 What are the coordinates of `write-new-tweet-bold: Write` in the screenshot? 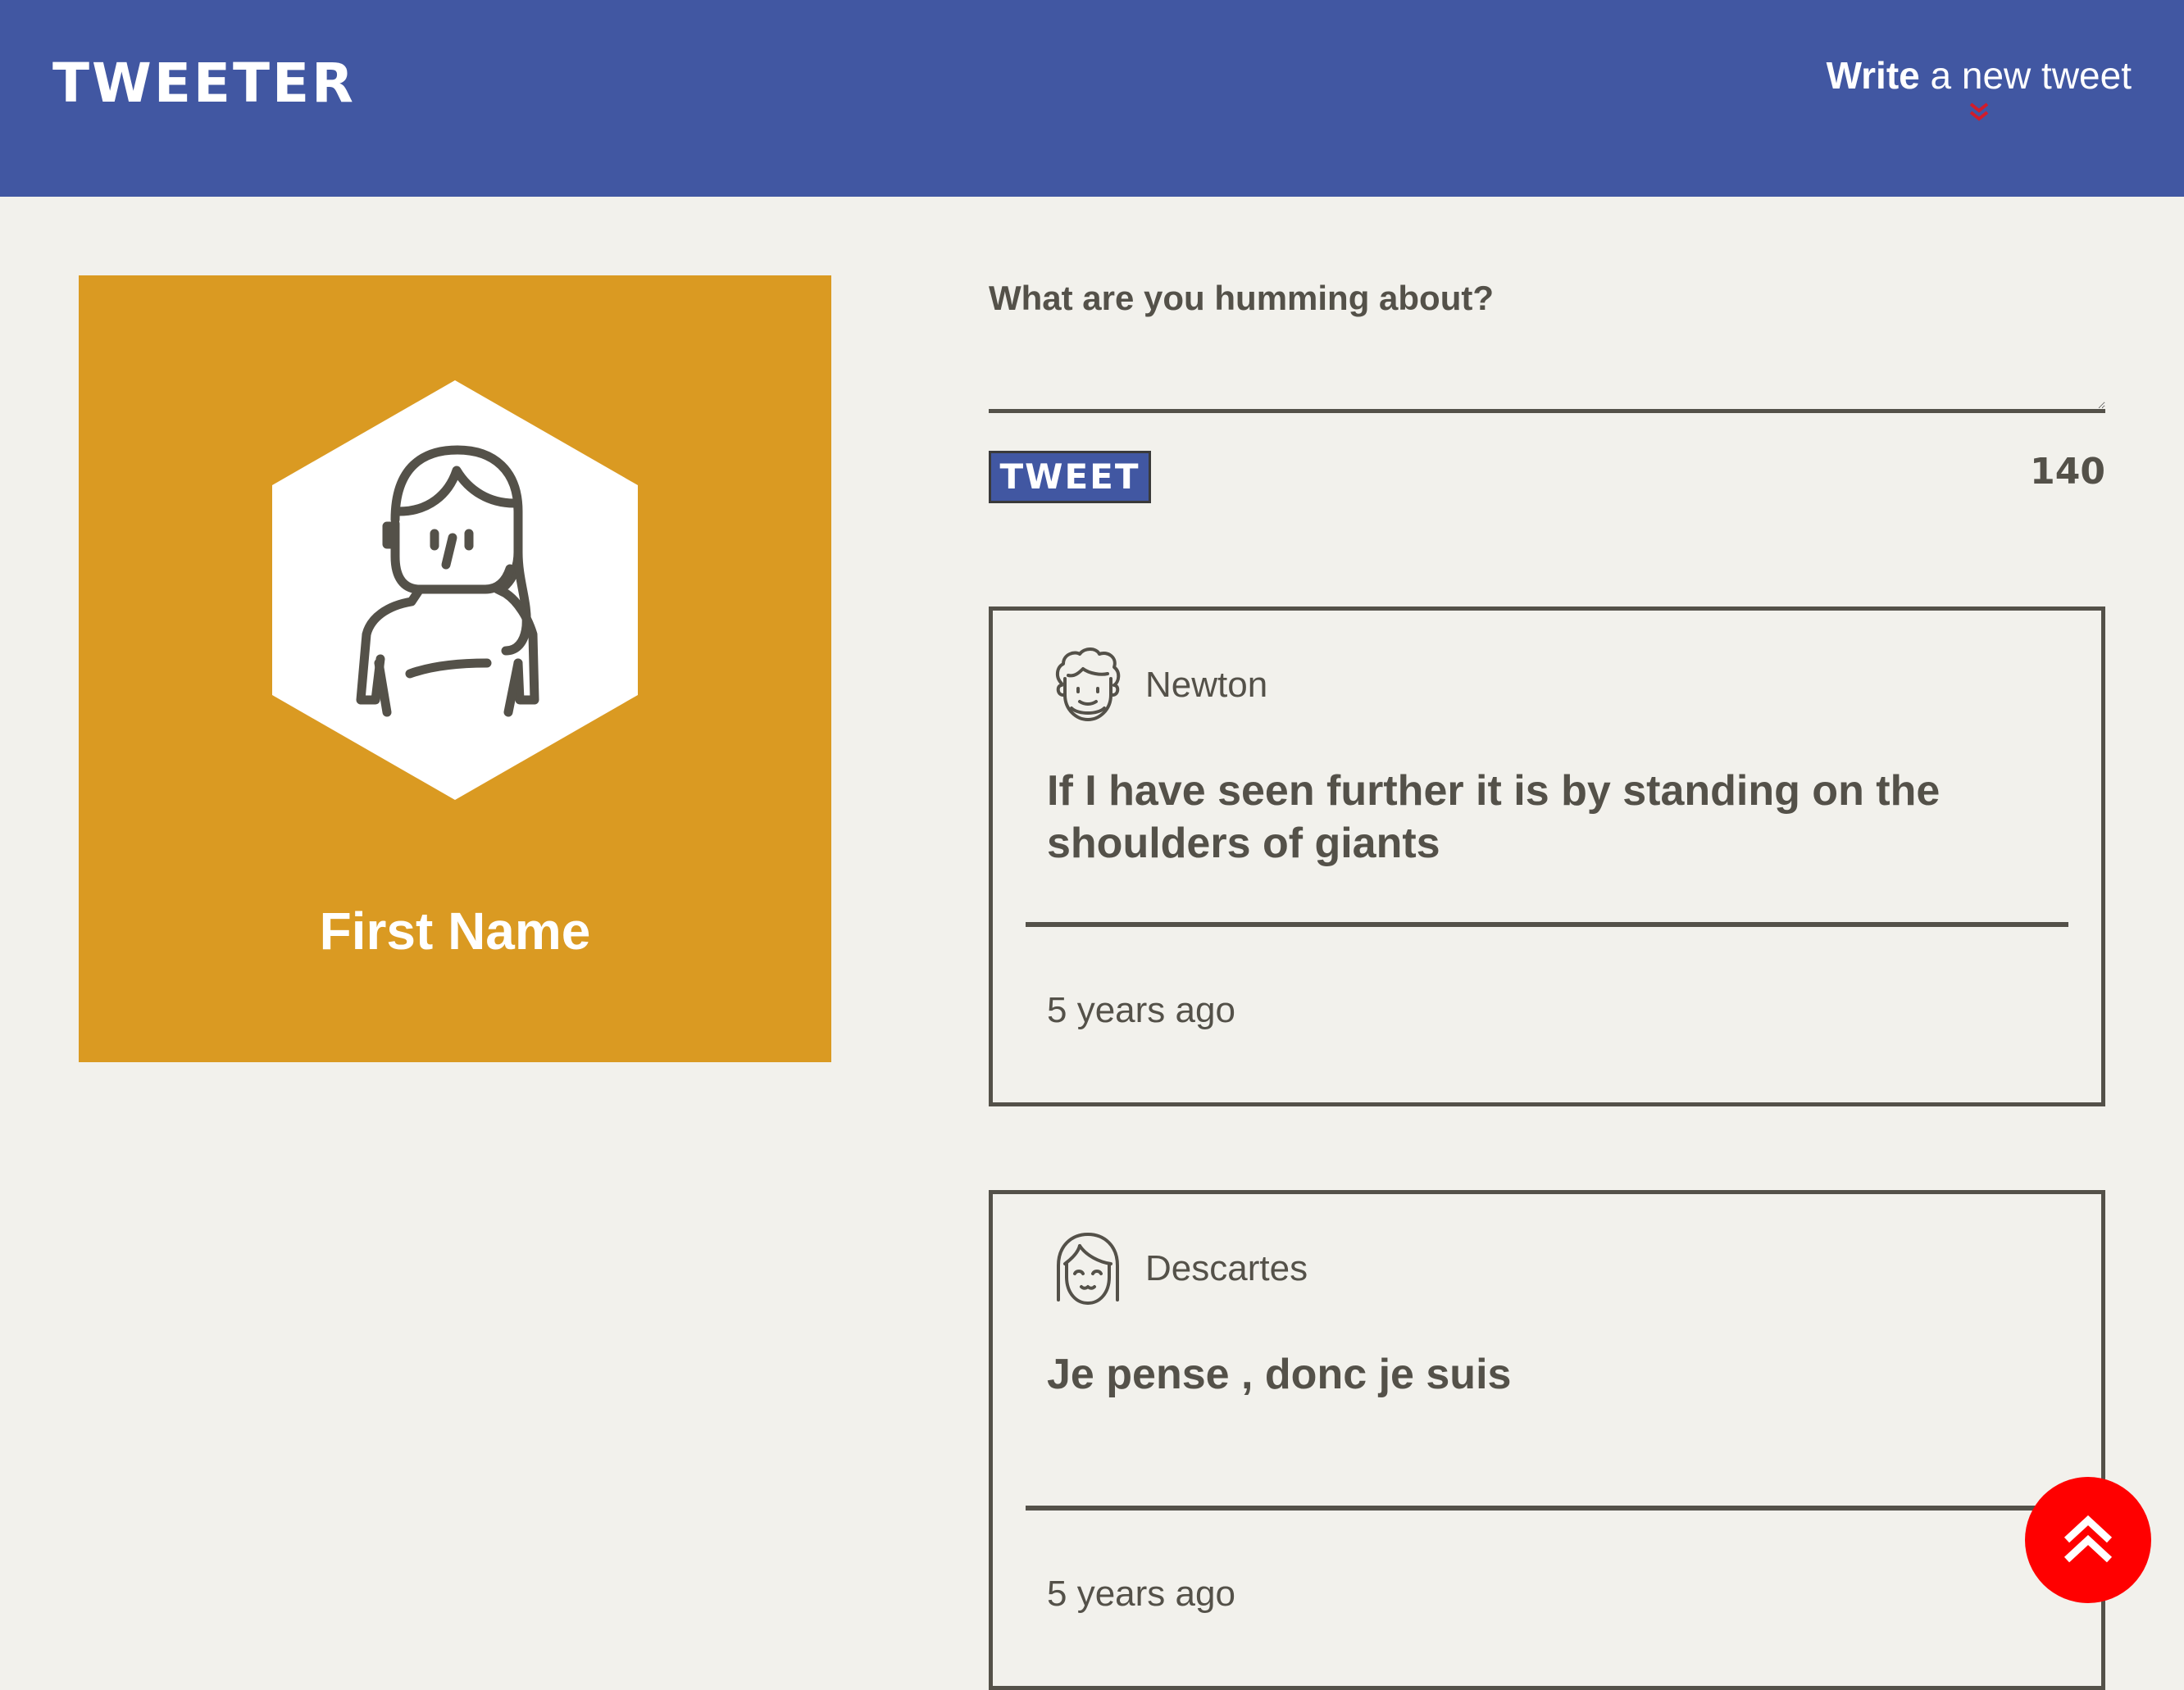 It's located at (1873, 75).